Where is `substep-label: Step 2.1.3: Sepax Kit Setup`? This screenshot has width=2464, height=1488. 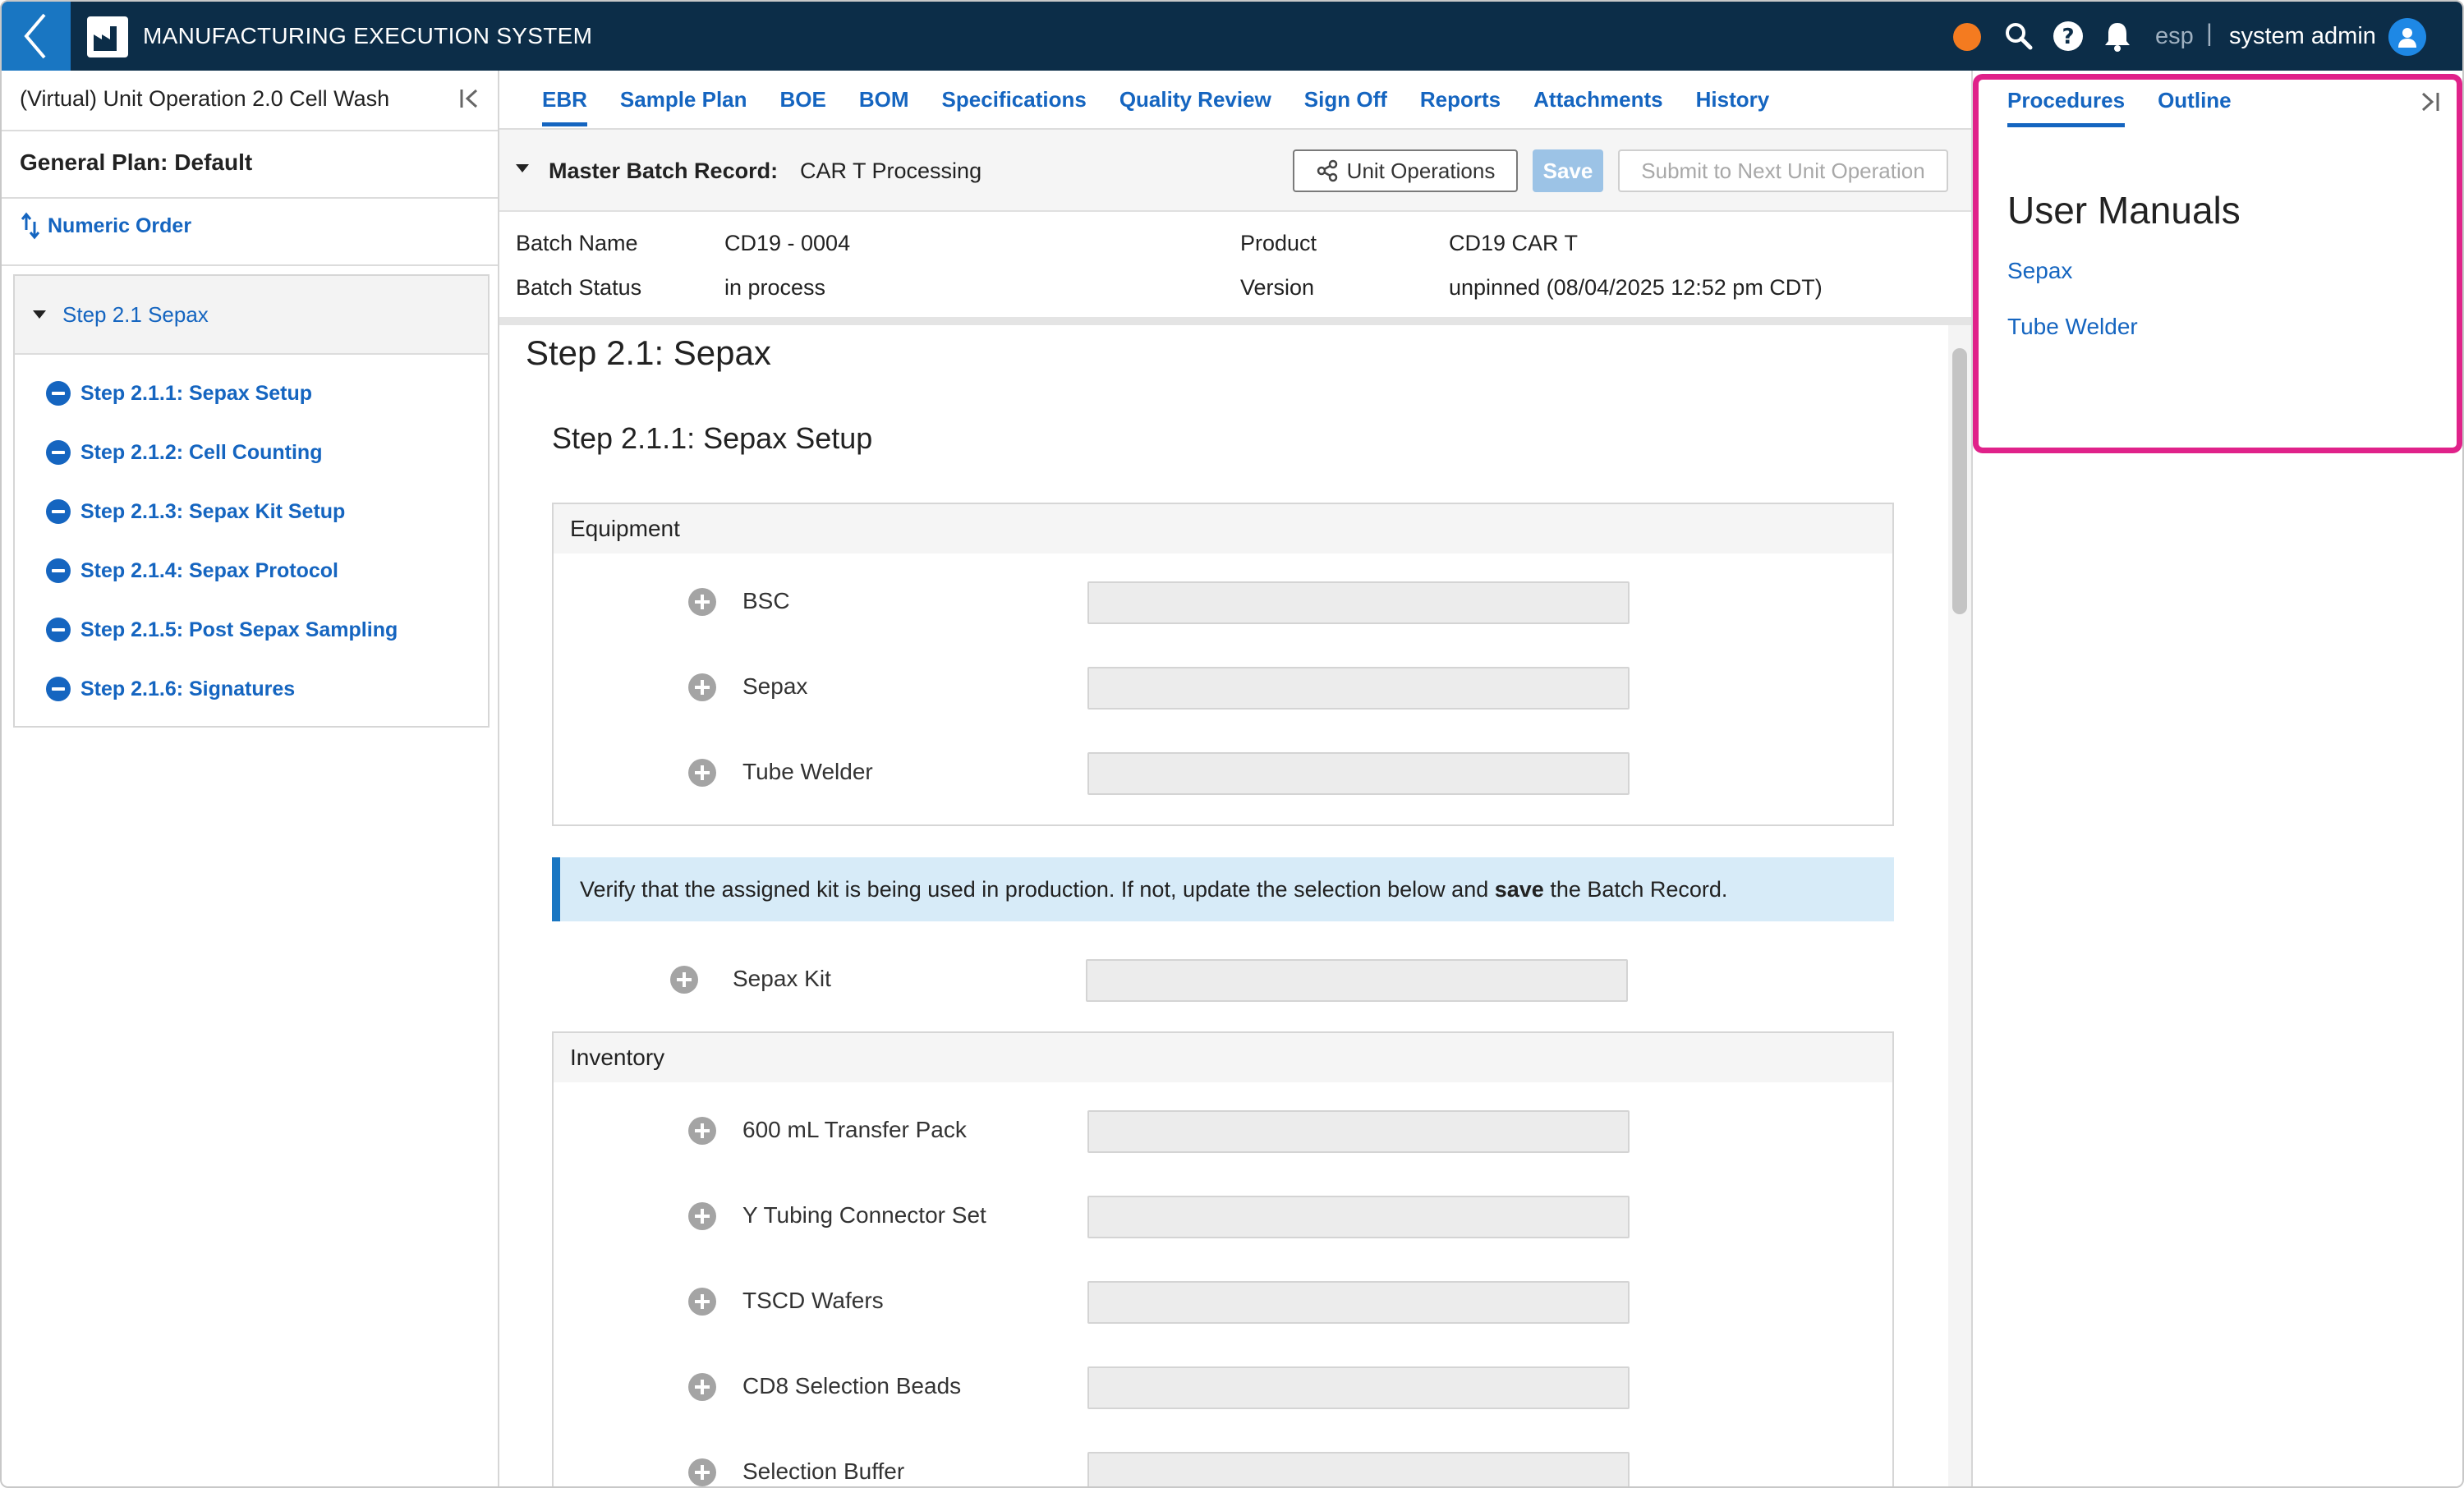
substep-label: Step 2.1.3: Sepax Kit Setup is located at coordinates (213, 511).